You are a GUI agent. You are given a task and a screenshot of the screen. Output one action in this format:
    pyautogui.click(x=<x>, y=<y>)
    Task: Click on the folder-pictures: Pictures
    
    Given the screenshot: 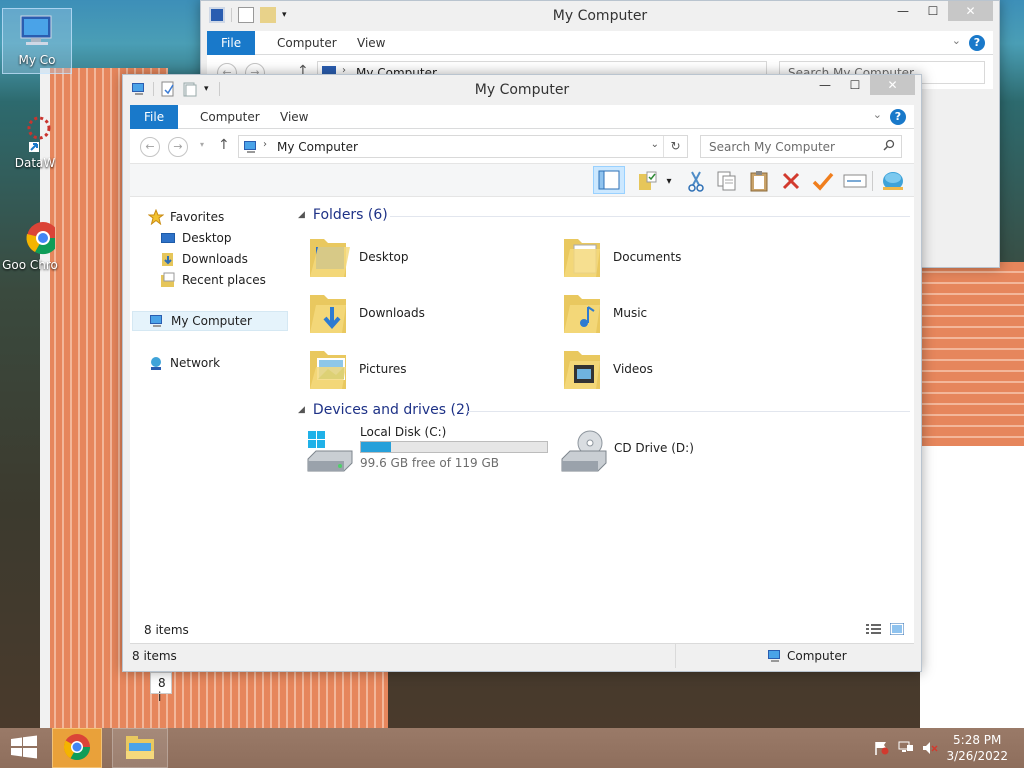 What is the action you would take?
    pyautogui.click(x=426, y=369)
    